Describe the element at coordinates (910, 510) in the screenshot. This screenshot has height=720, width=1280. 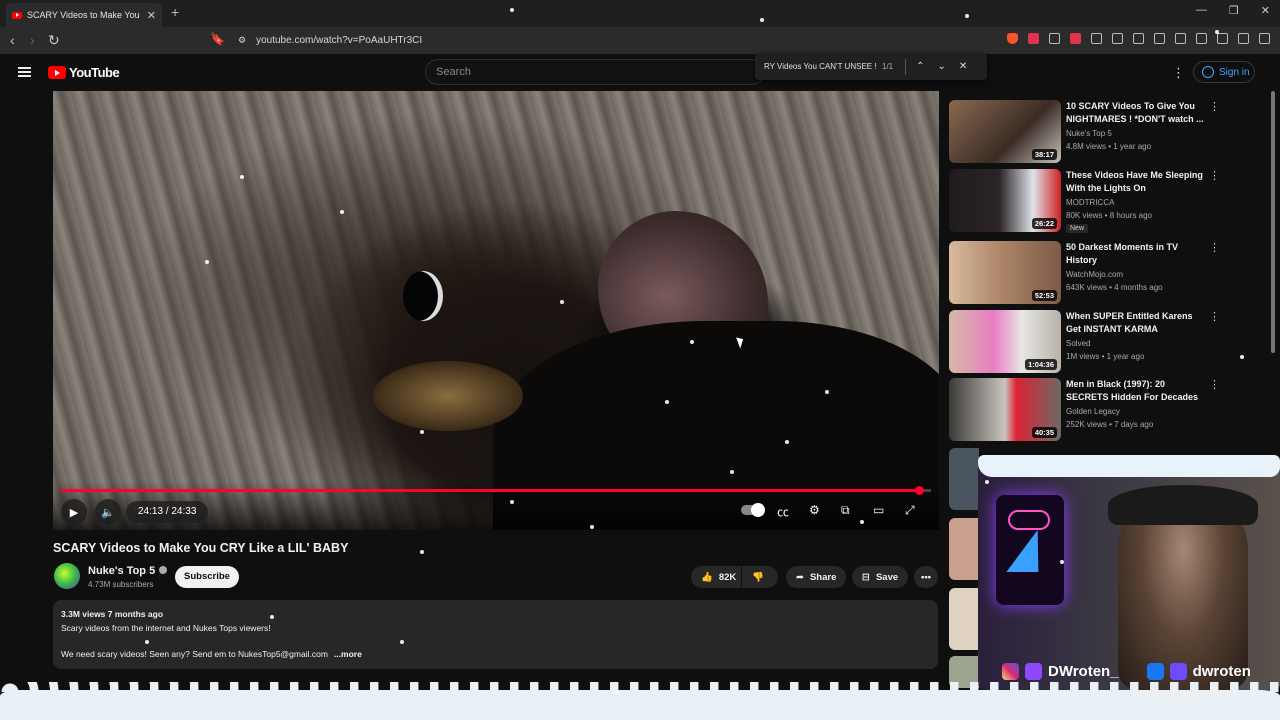
I see `fullscreen-icon: ⤢` at that location.